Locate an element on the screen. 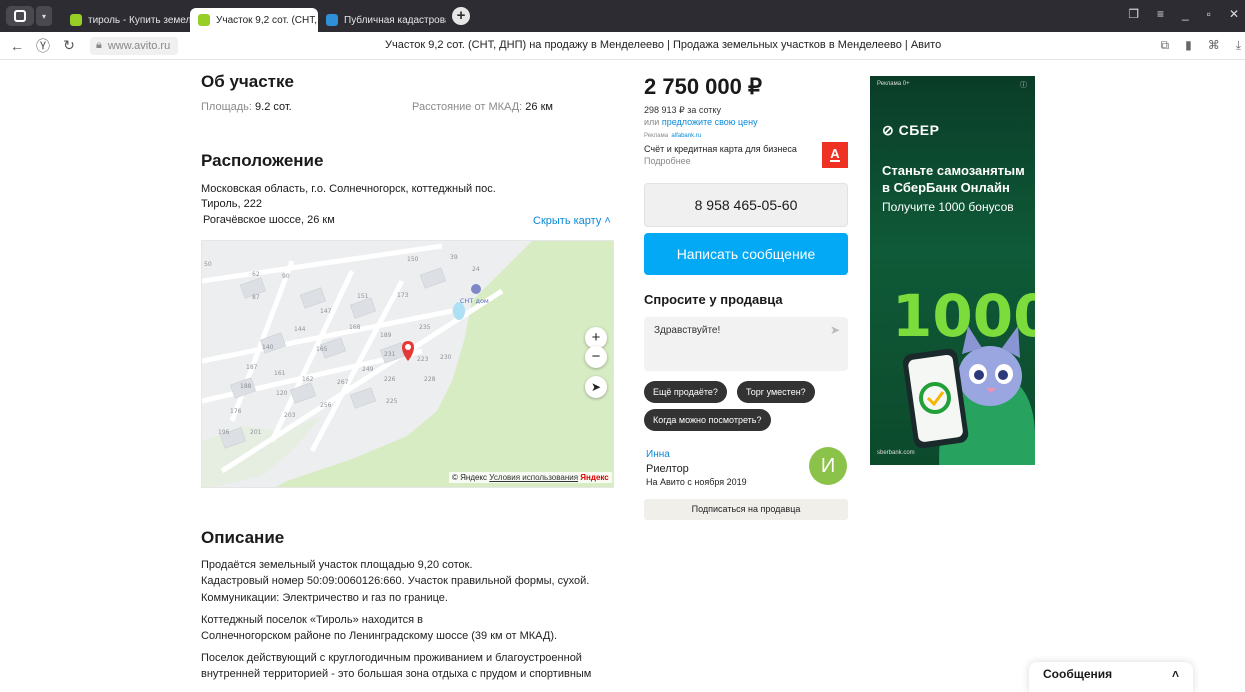 The image size is (1245, 692). svg-text: 120 is located at coordinates (282, 393).